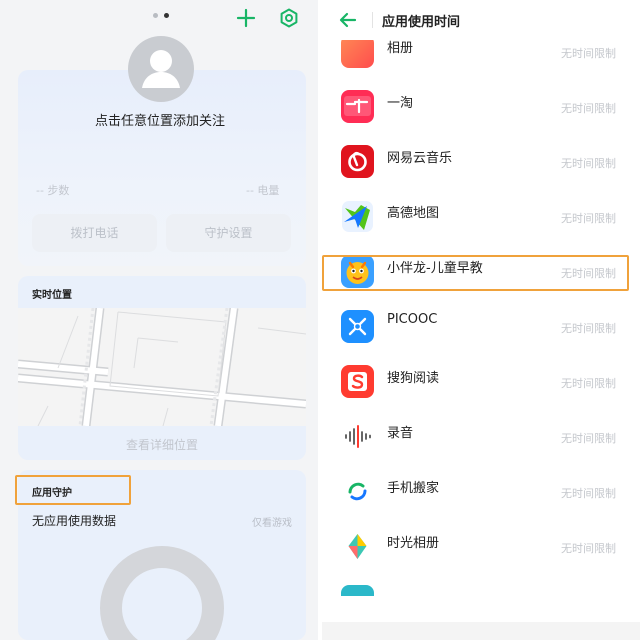  What do you see at coordinates (73, 490) in the screenshot?
I see `app-guard-highlight-box` at bounding box center [73, 490].